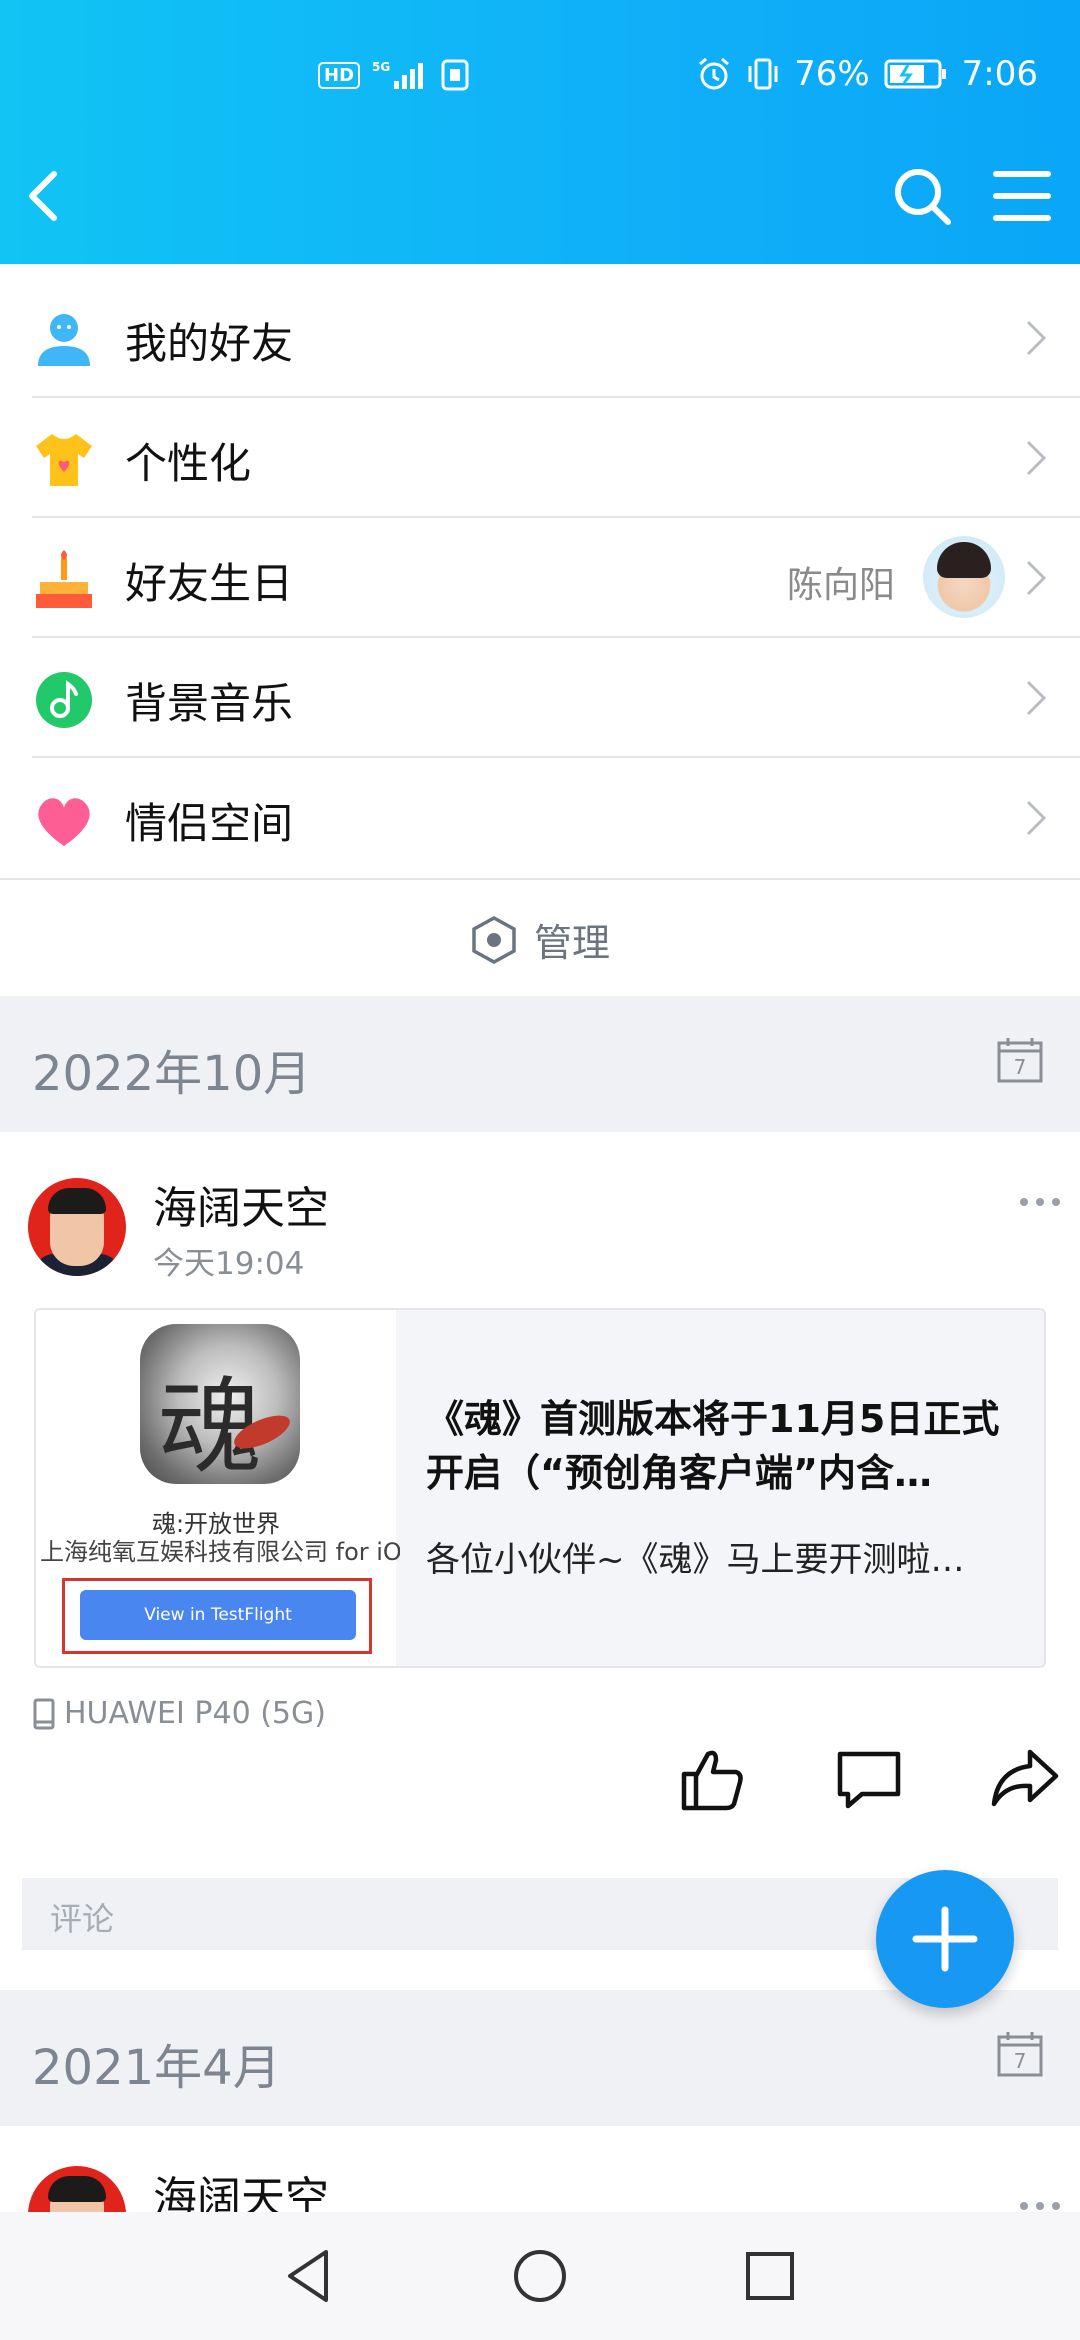  I want to click on clock-time: 7:06, so click(999, 74).